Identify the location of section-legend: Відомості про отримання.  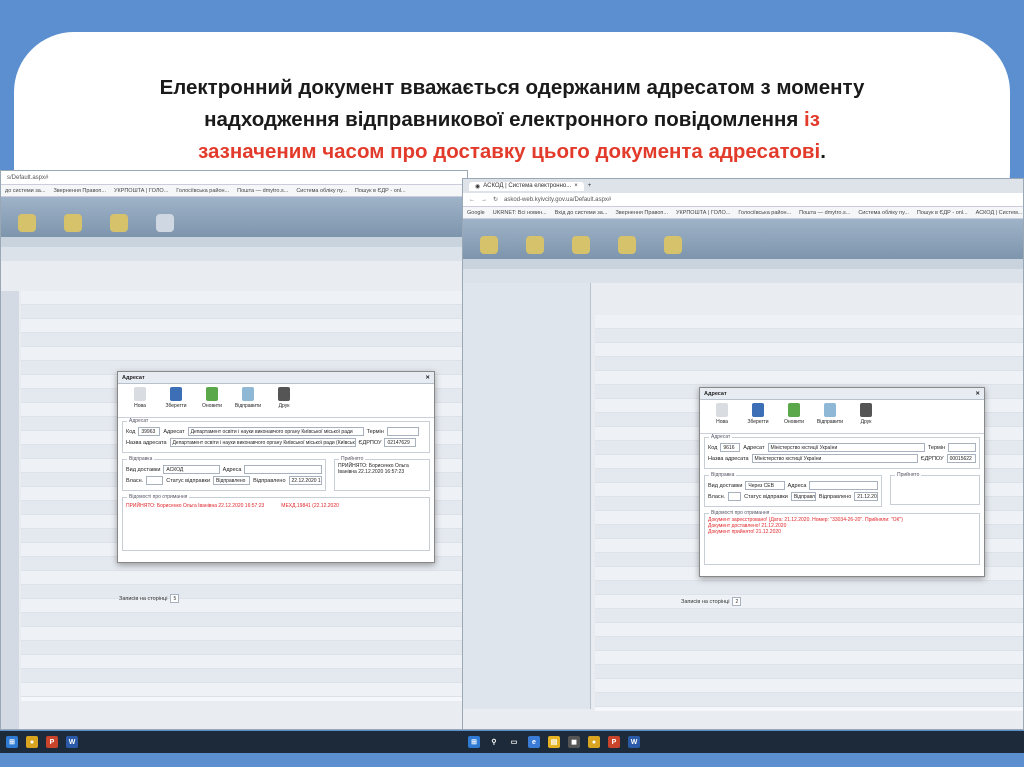
(158, 497).